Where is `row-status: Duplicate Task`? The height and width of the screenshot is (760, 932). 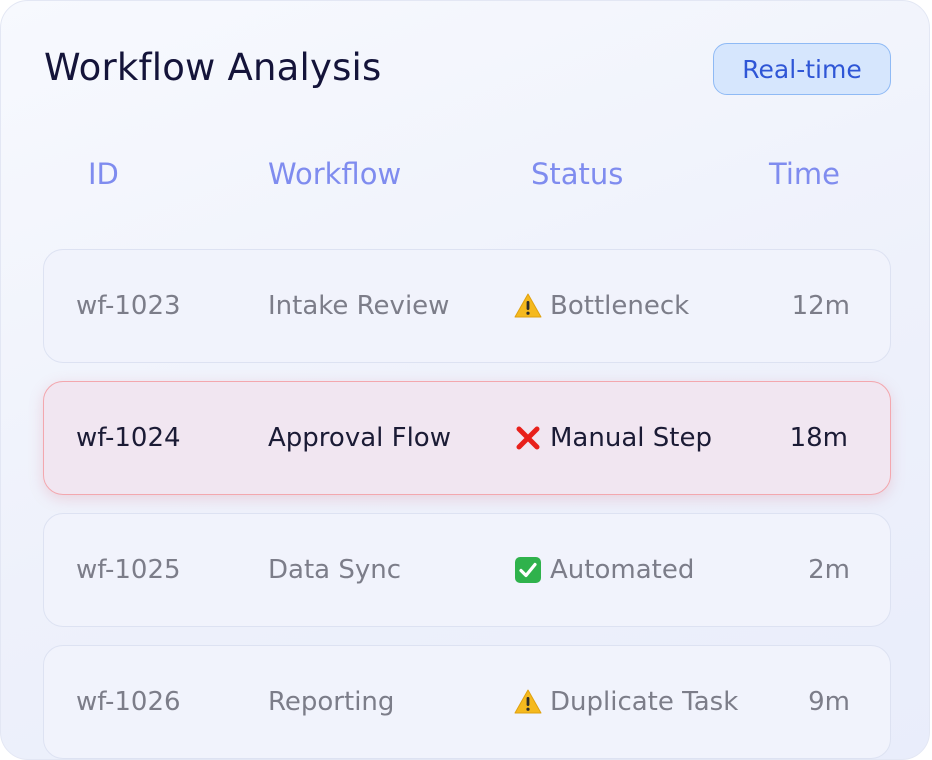
row-status: Duplicate Task is located at coordinates (626, 702).